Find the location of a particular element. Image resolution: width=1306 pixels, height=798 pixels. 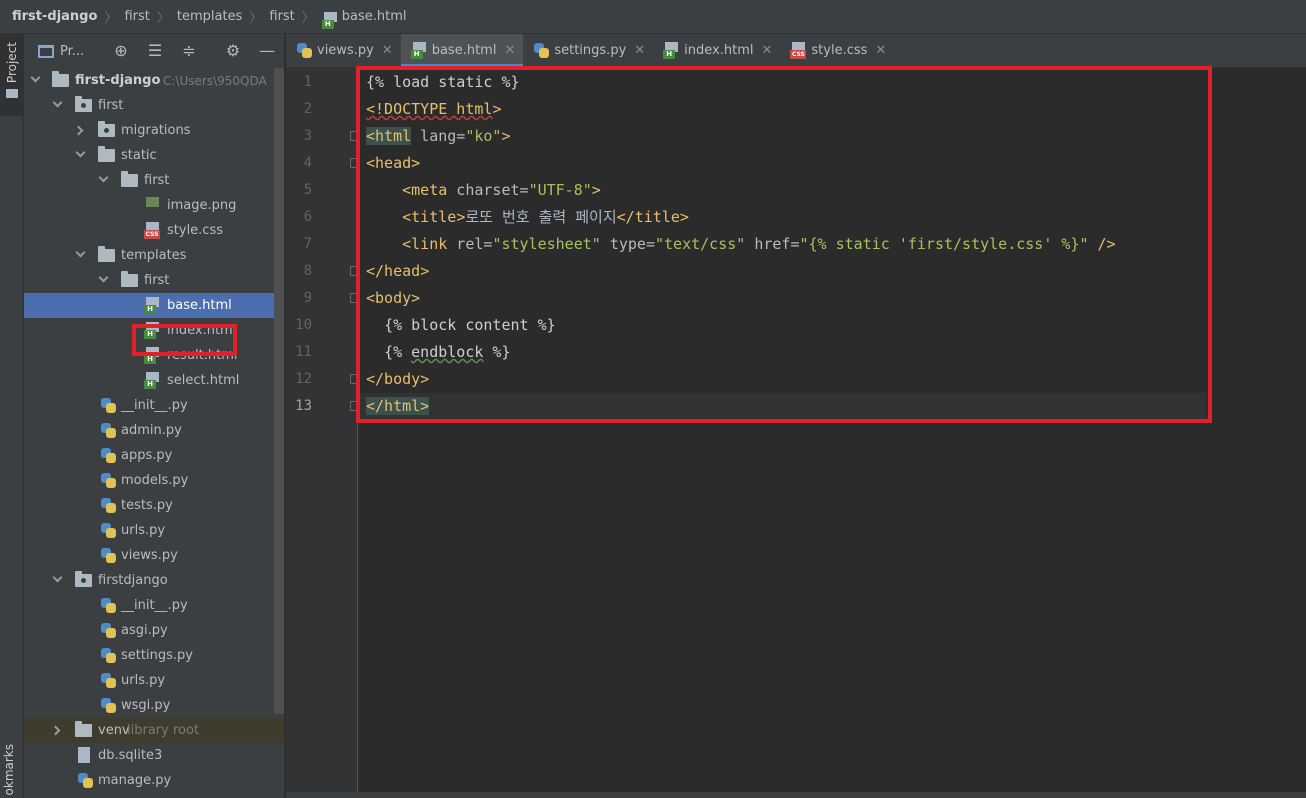

tree-item-folder: templates is located at coordinates (154, 255).